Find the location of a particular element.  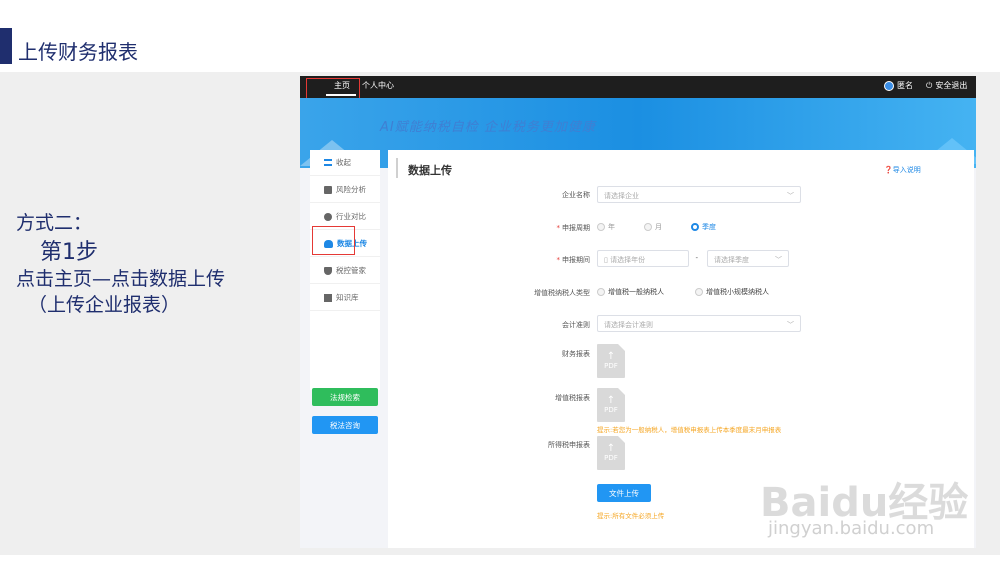

method-label: 方式二： is located at coordinates (54, 223).